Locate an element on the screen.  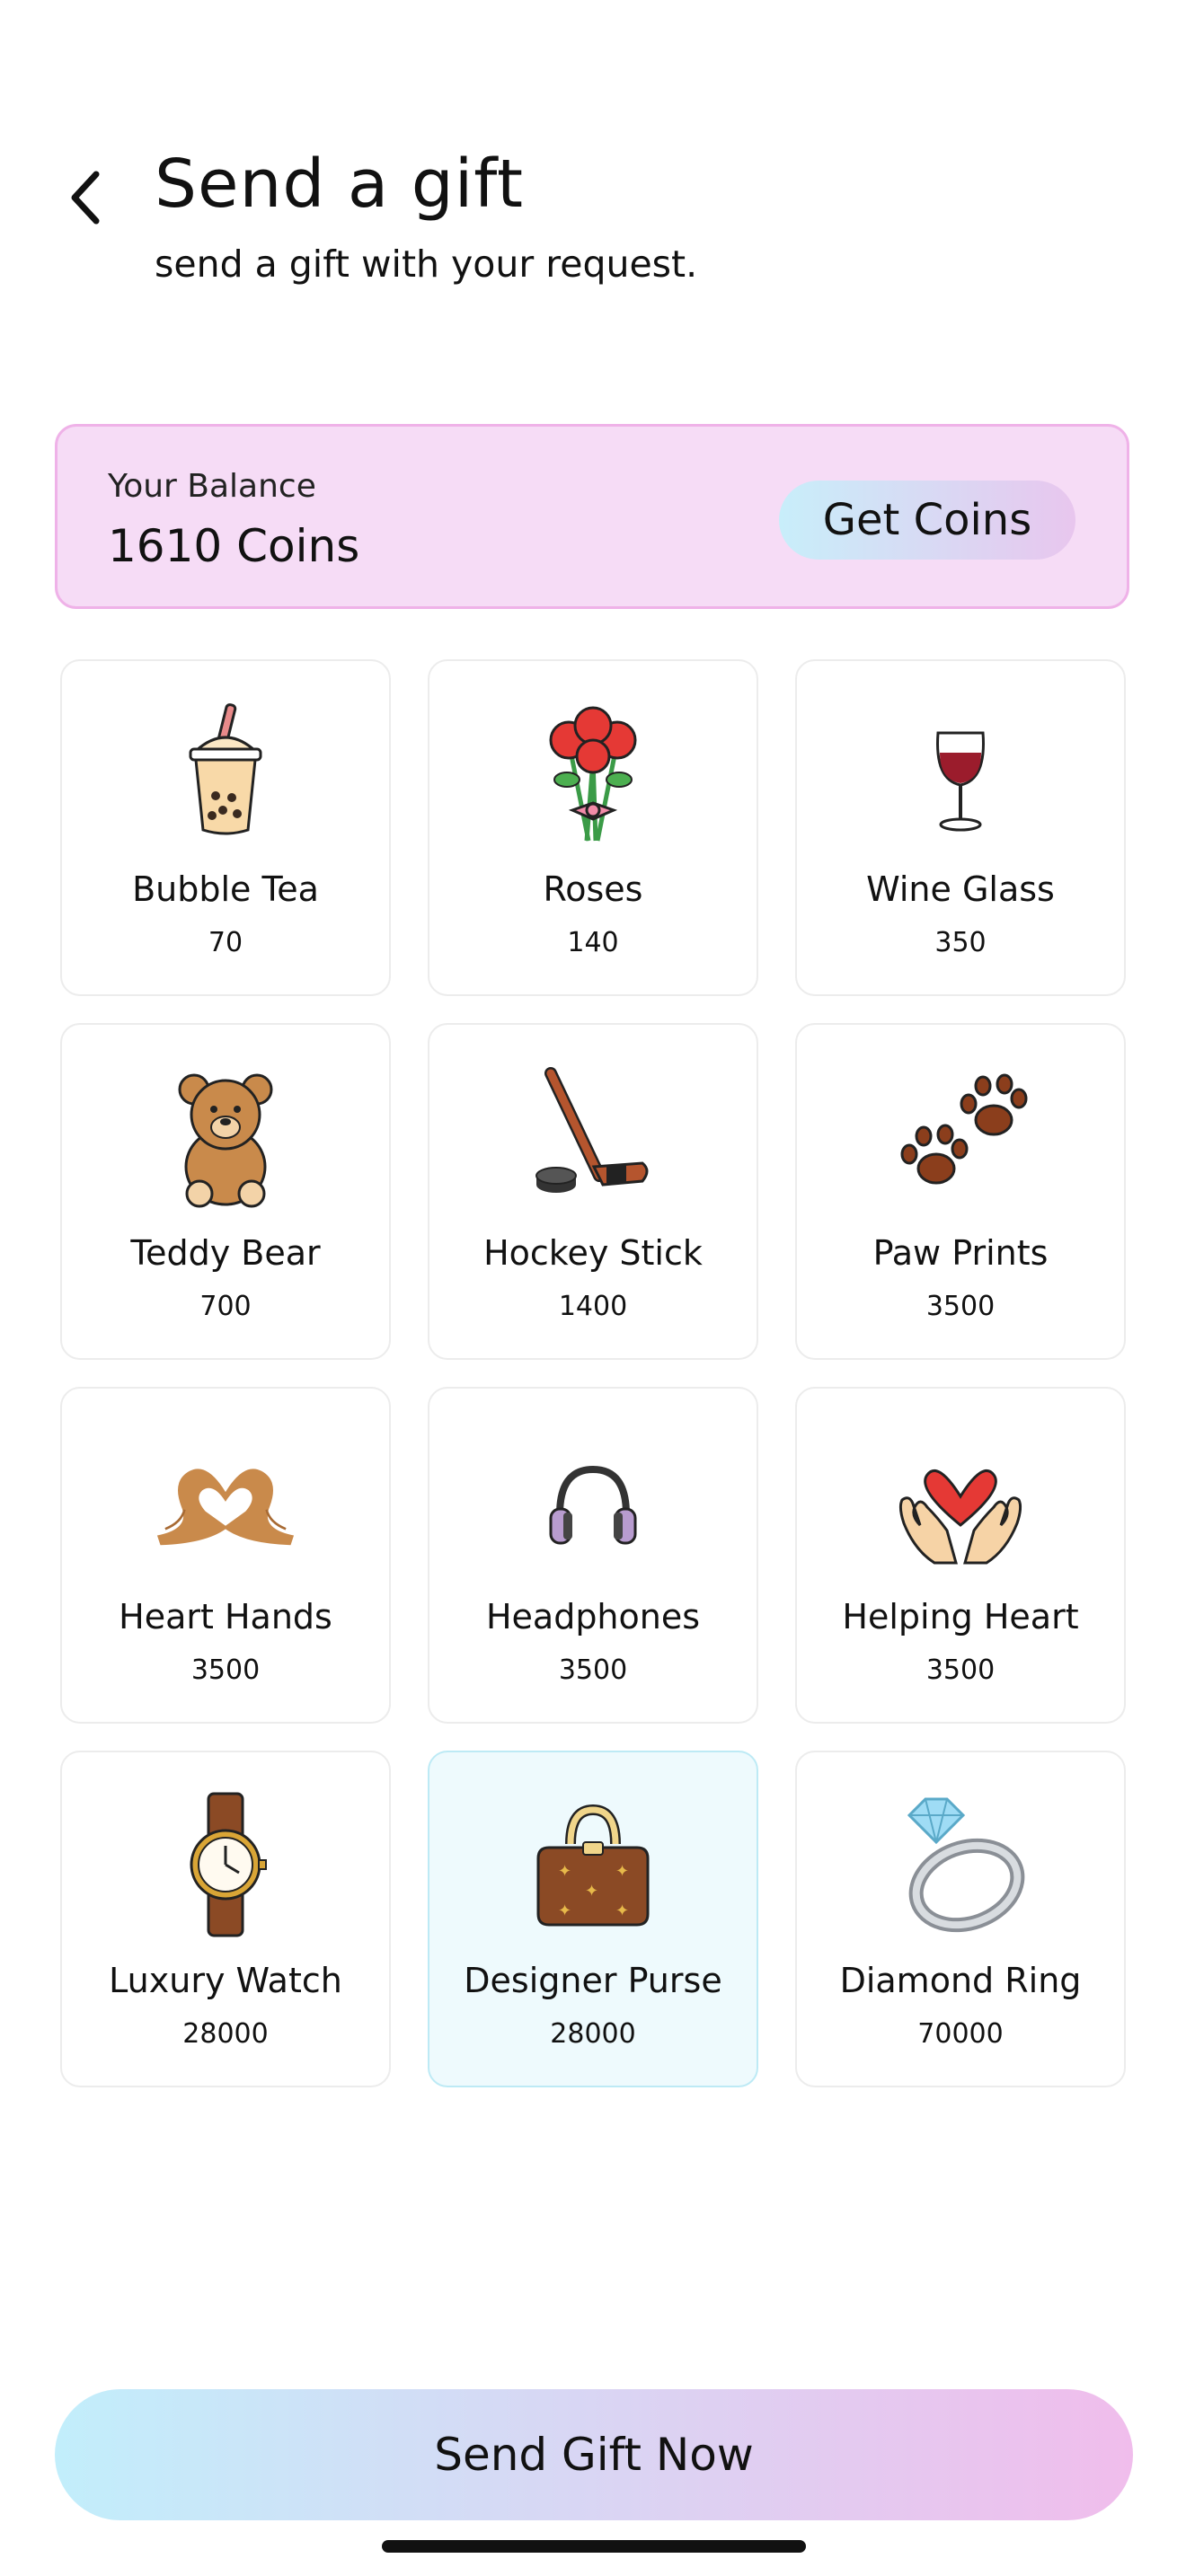
chevron-left-icon is located at coordinates (85, 198).